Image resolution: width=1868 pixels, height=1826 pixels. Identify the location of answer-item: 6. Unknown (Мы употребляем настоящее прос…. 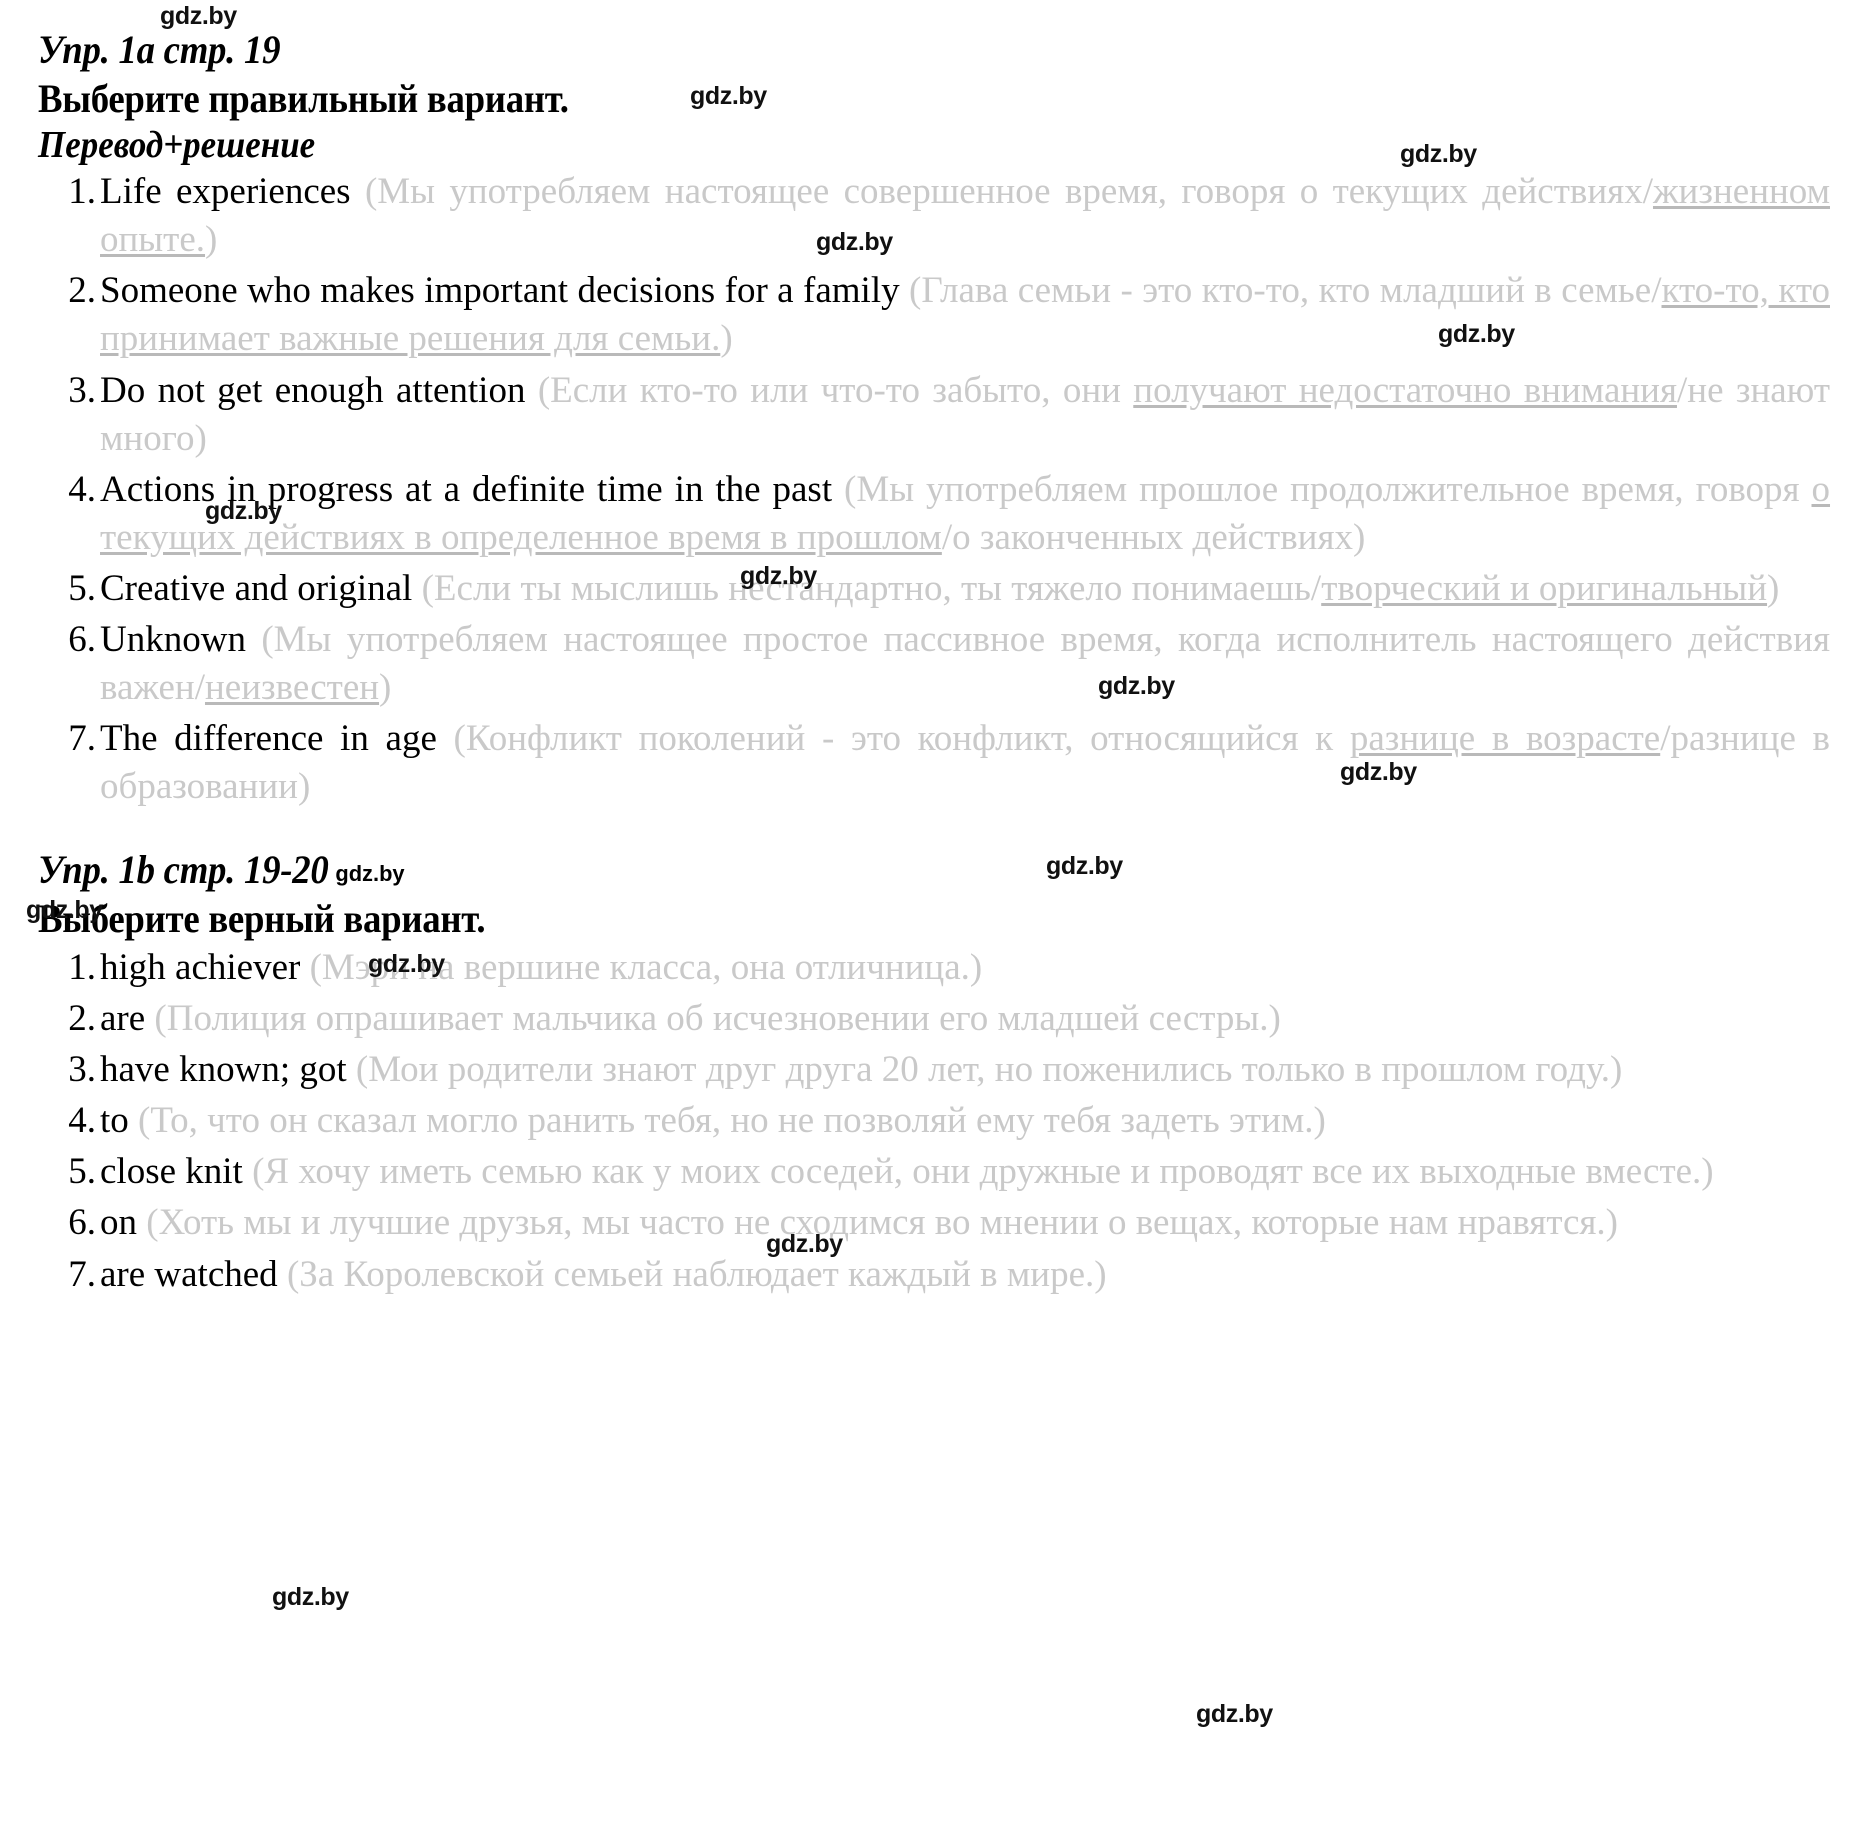
(934, 664).